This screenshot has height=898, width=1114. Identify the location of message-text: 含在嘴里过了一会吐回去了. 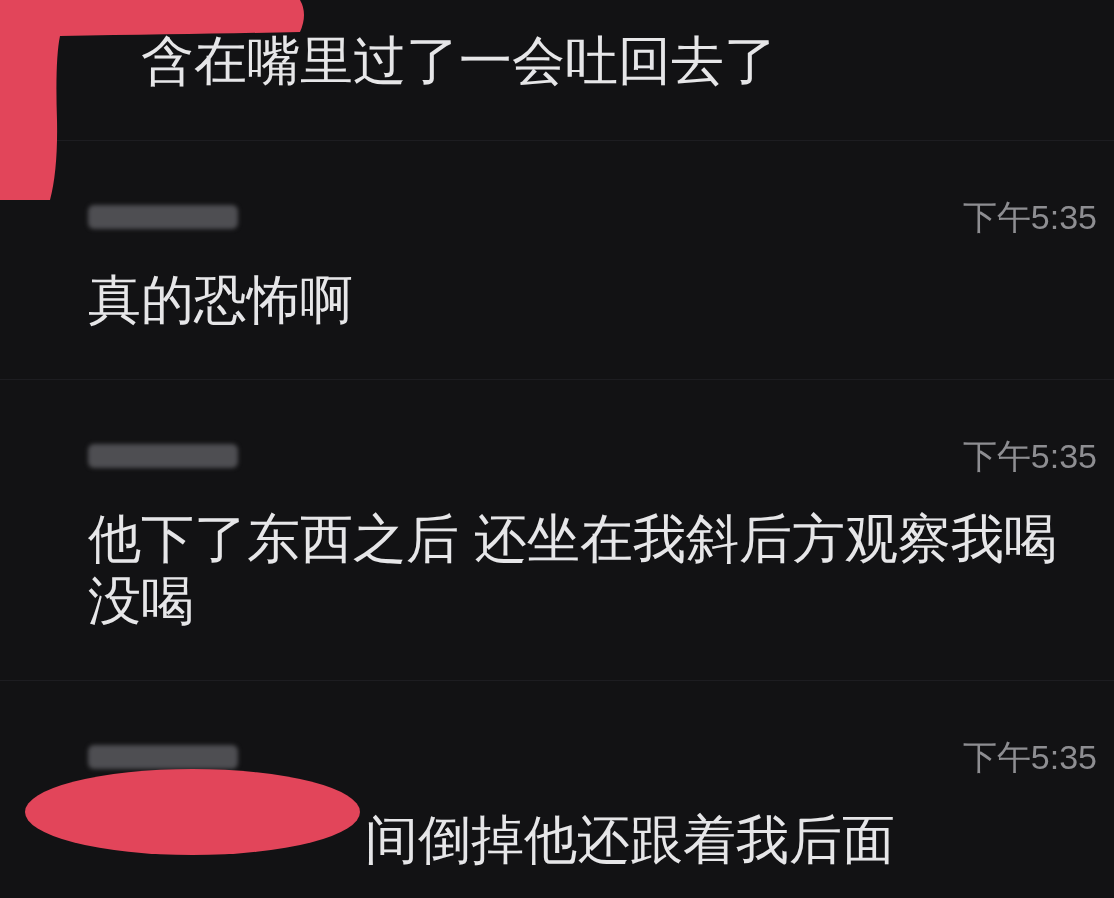
(459, 60).